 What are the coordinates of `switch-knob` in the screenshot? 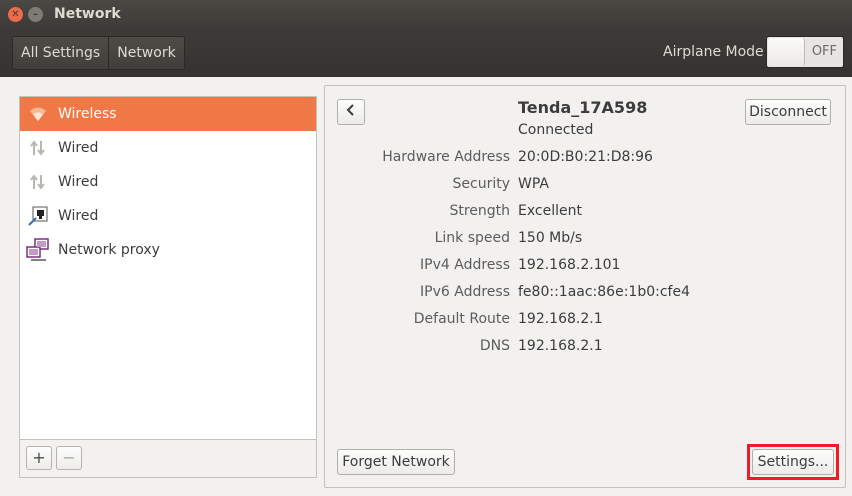 It's located at (786, 52).